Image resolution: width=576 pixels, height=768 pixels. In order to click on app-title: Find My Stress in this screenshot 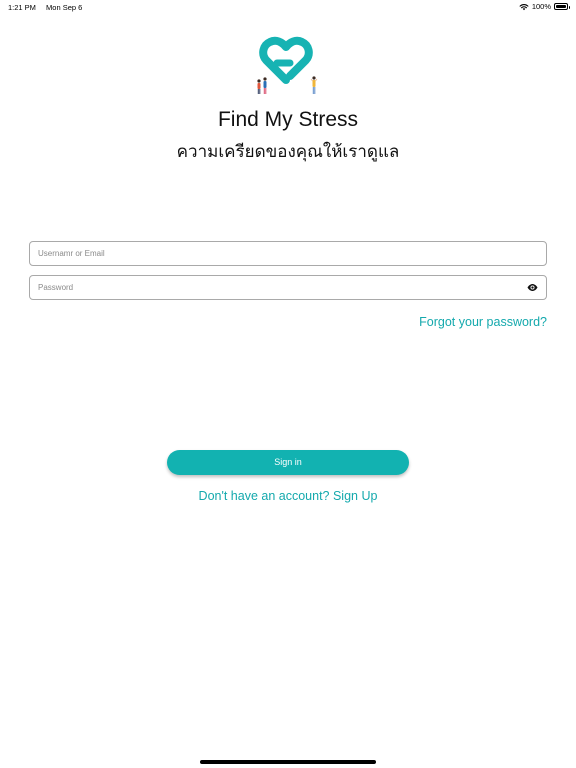, I will do `click(288, 119)`.